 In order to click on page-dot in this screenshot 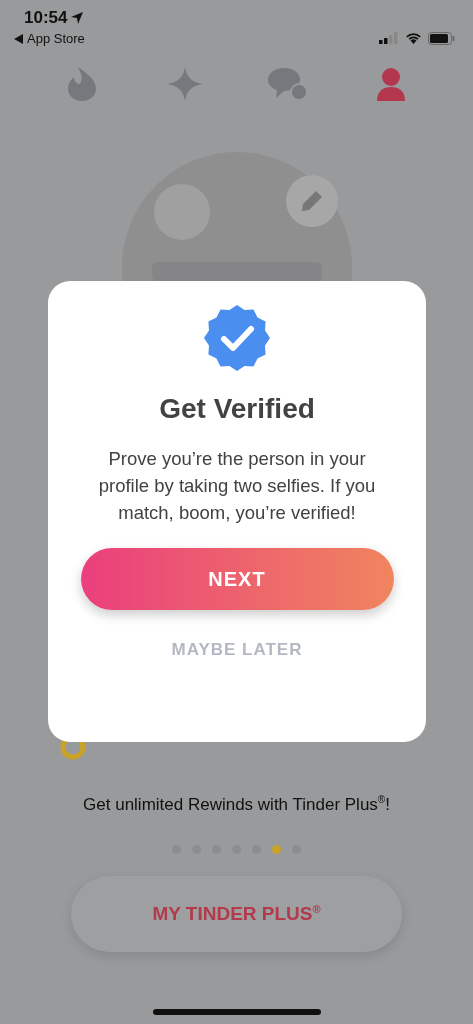, I will do `click(276, 849)`.